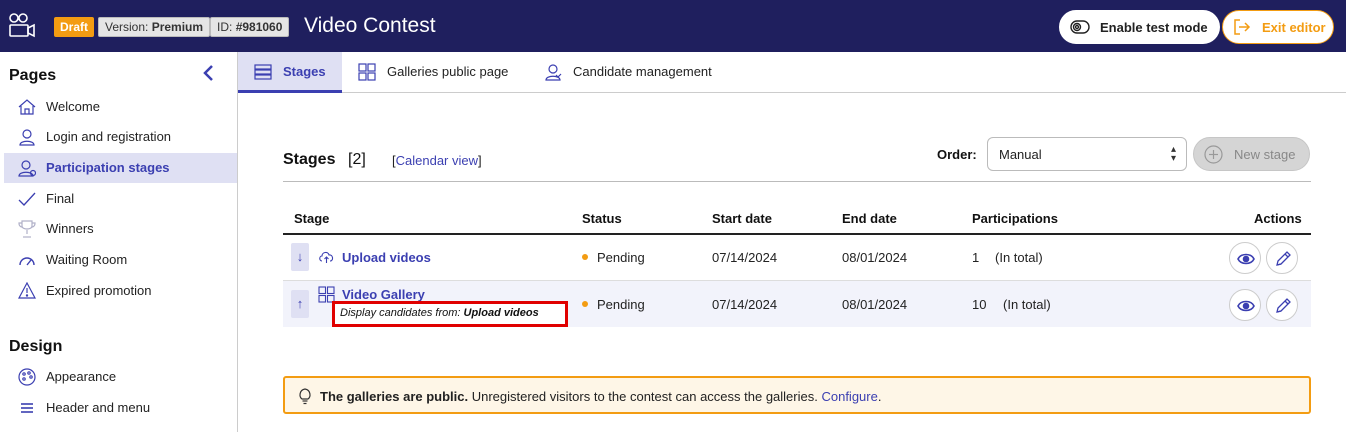 The image size is (1346, 432). Describe the element at coordinates (27, 377) in the screenshot. I see `palette-icon` at that location.